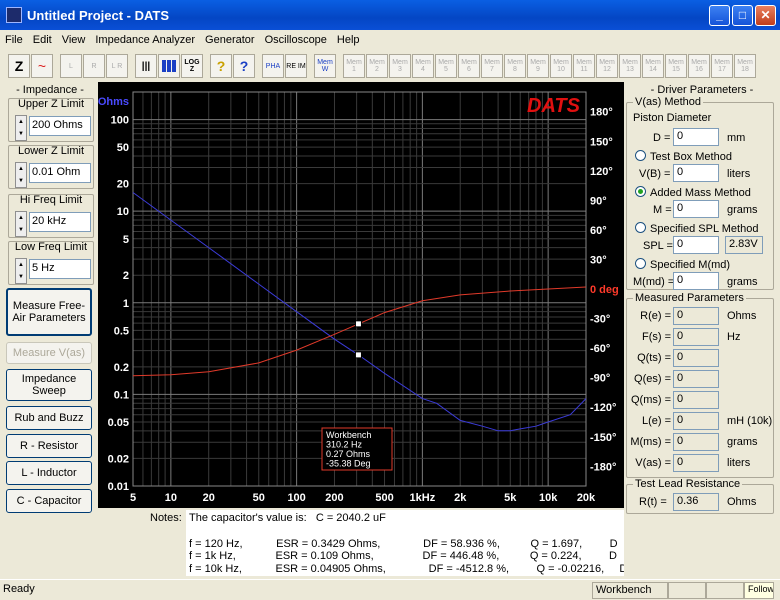 The image size is (780, 600). I want to click on measure-free-air-button: Measure Free-Air Parameters, so click(49, 312).